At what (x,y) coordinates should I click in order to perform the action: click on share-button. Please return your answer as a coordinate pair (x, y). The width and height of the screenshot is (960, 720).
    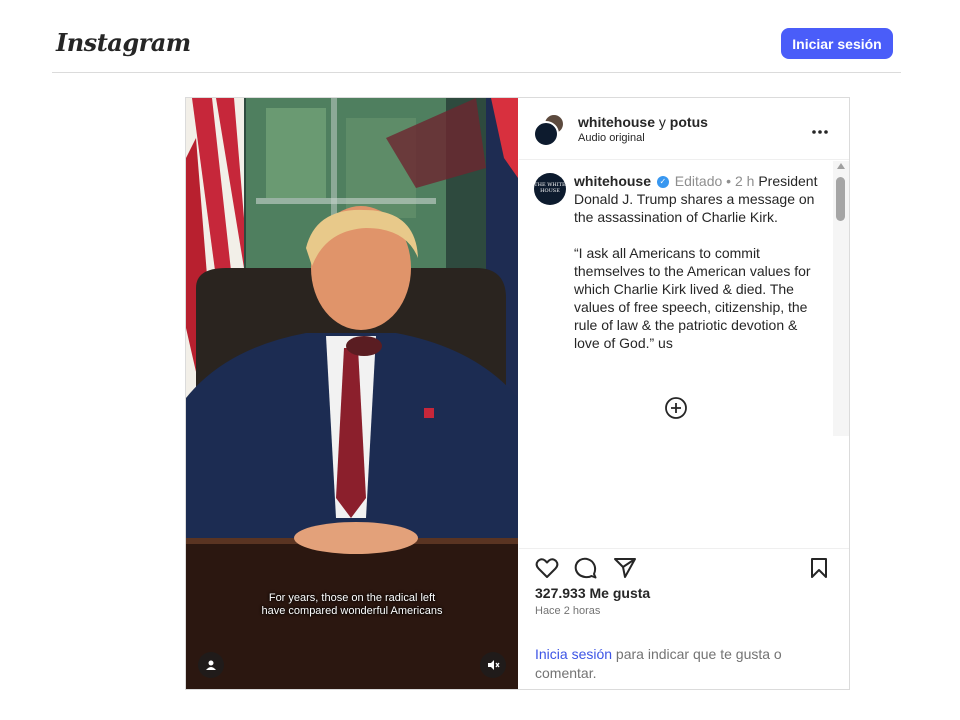
    Looking at the image, I should click on (625, 570).